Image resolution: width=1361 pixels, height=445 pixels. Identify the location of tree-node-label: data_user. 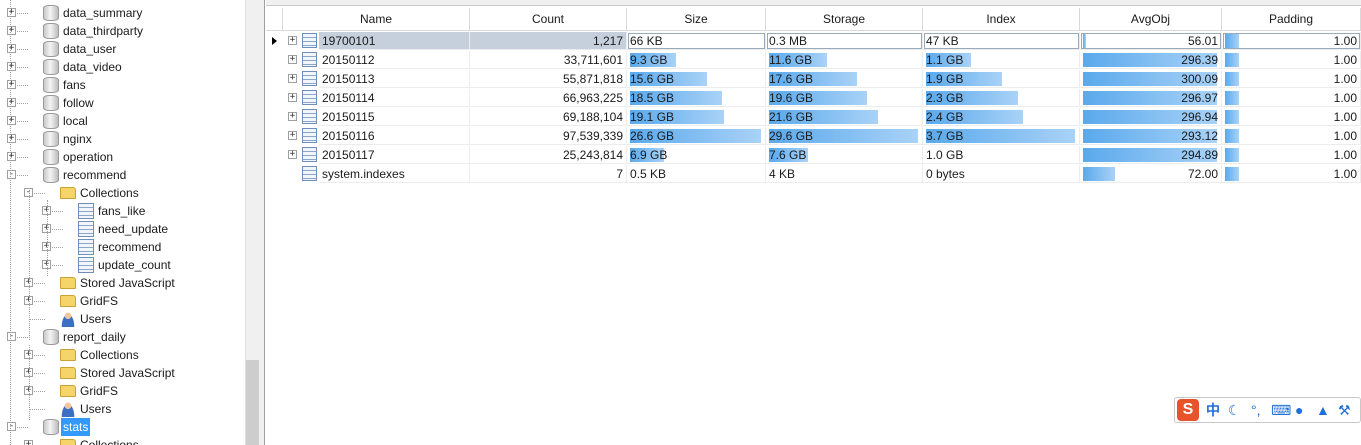
(89, 49).